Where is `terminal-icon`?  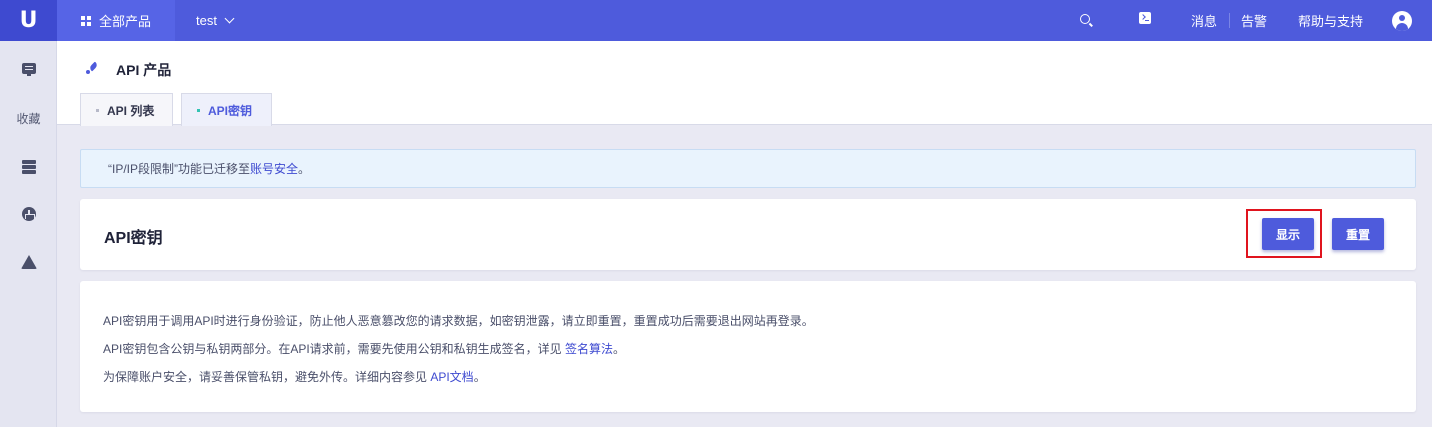 terminal-icon is located at coordinates (1145, 18).